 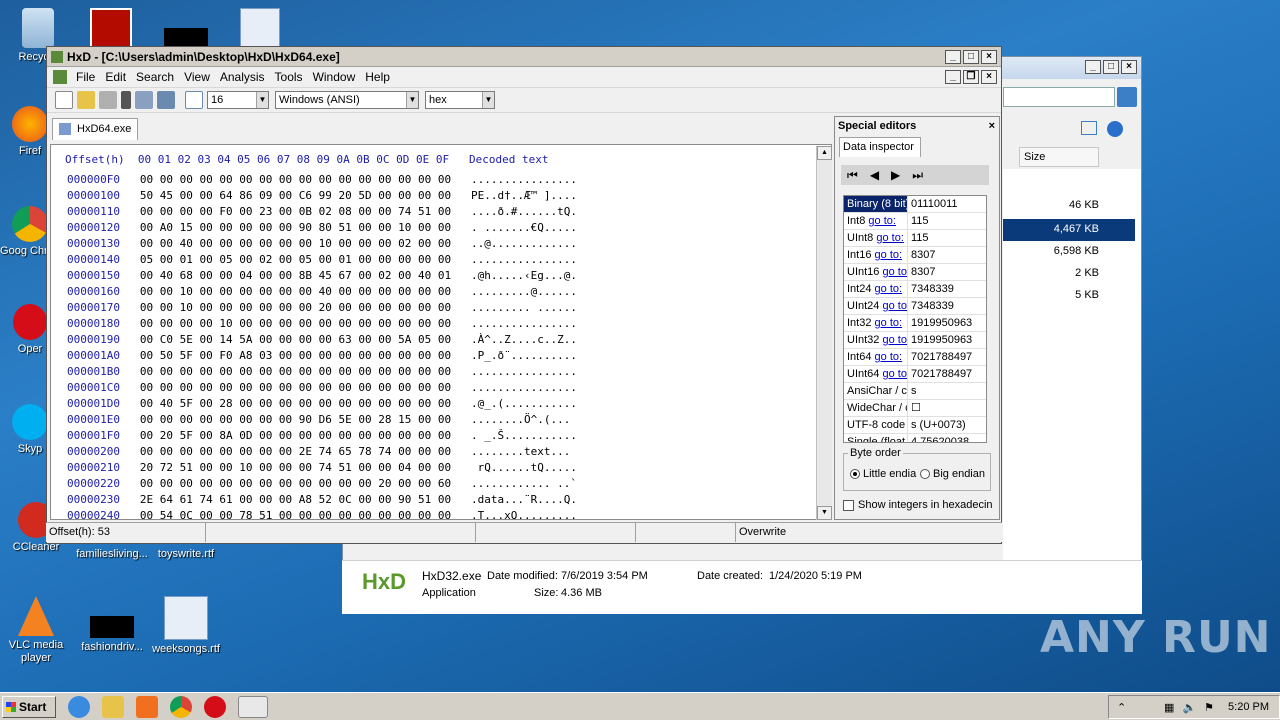 I want to click on network-icon: ▦, so click(x=1169, y=707).